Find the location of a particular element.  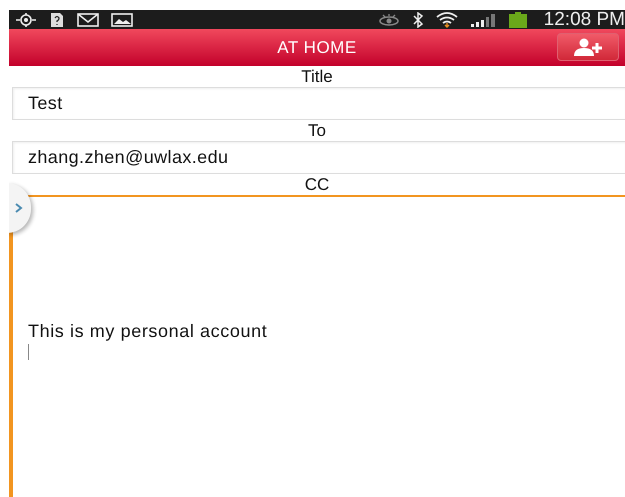

field-label: Title is located at coordinates (317, 76).